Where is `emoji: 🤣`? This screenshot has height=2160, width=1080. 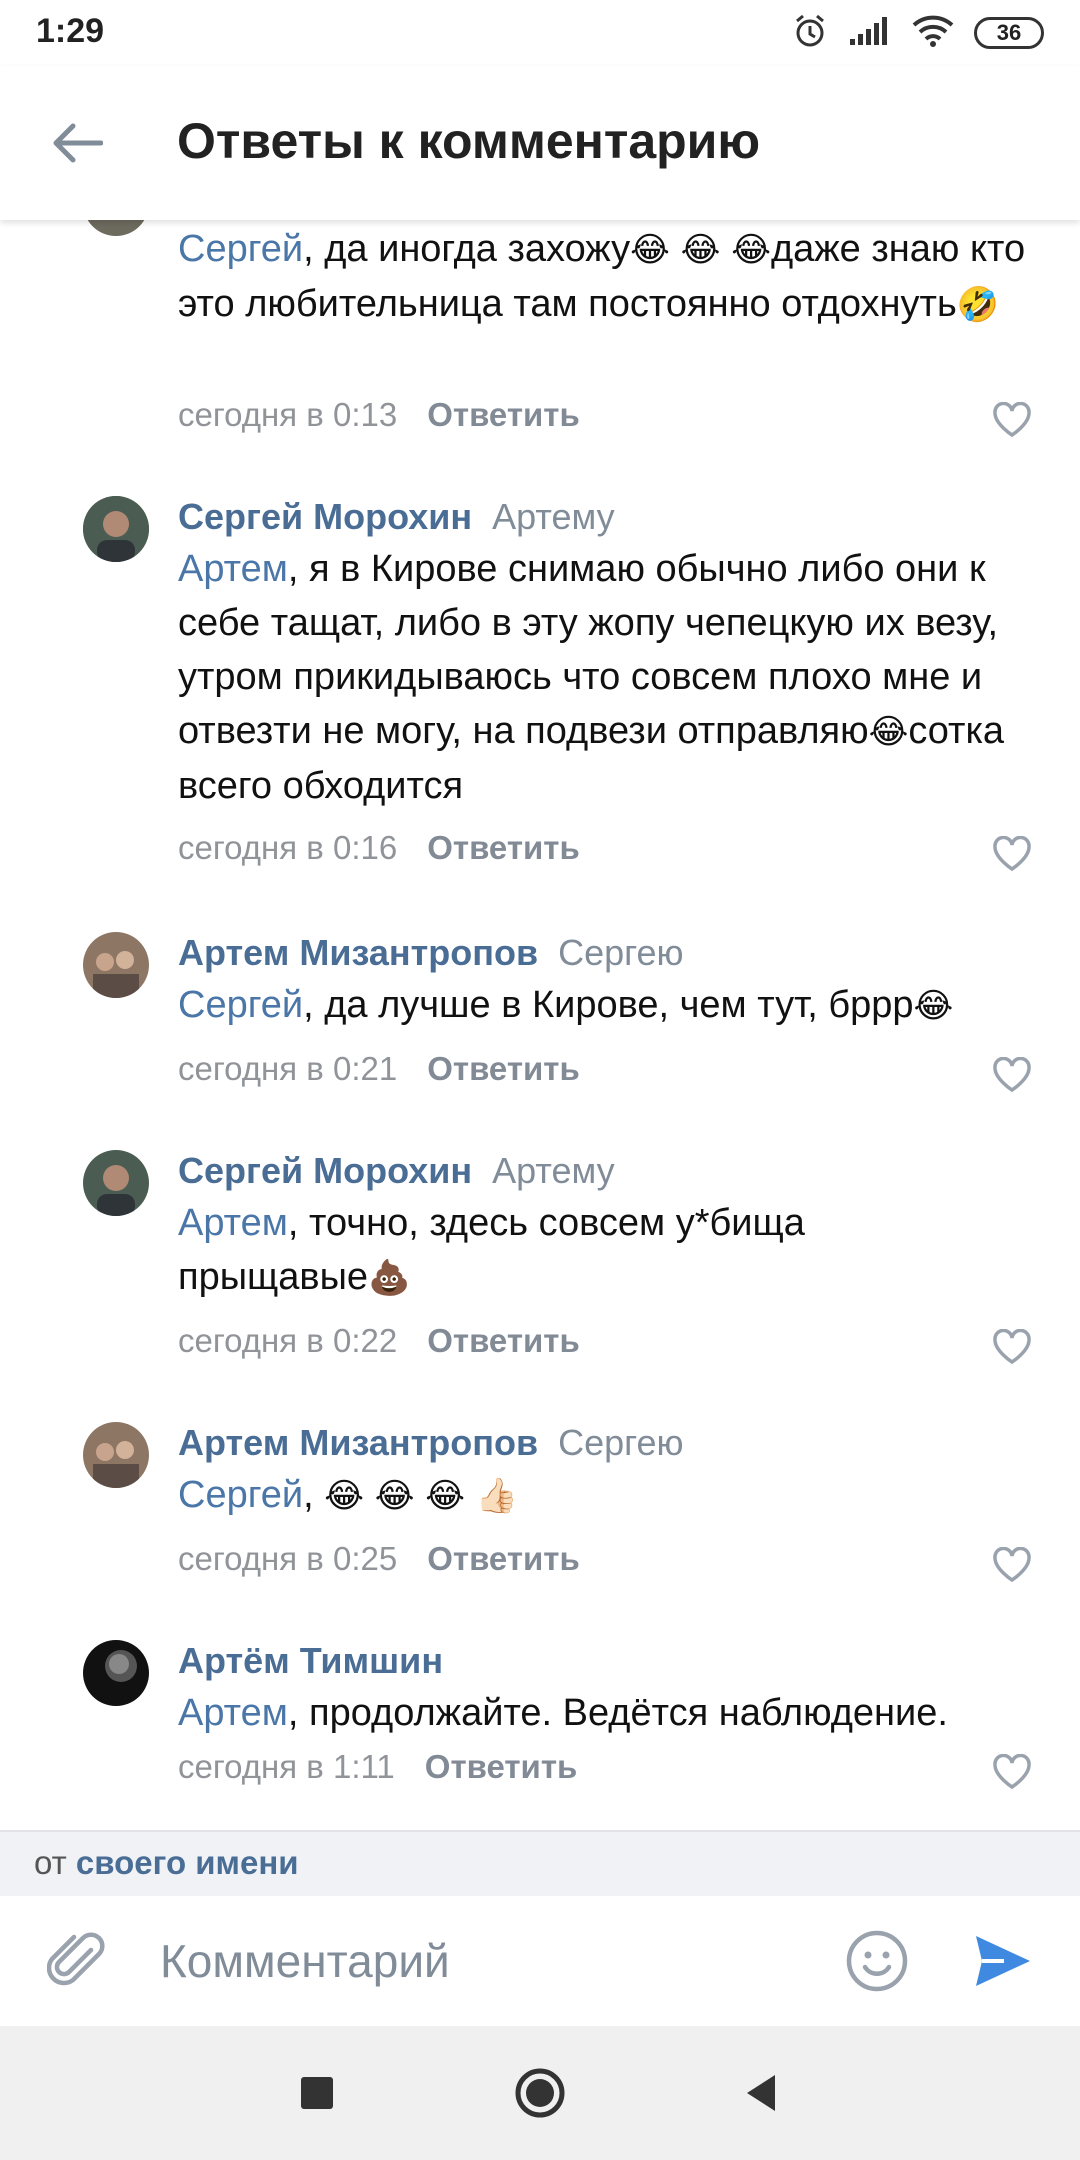 emoji: 🤣 is located at coordinates (978, 305).